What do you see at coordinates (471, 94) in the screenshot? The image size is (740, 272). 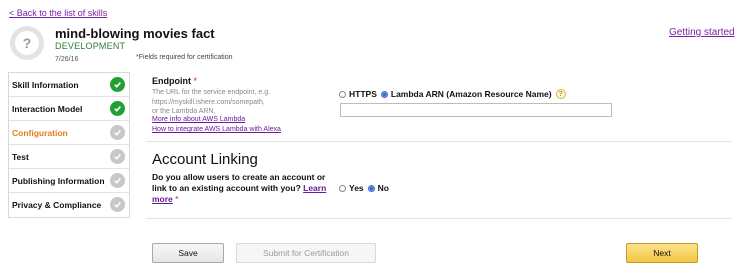 I see `lambda-arn-radio-label: Lambda ARN (Amazon Resource Name)` at bounding box center [471, 94].